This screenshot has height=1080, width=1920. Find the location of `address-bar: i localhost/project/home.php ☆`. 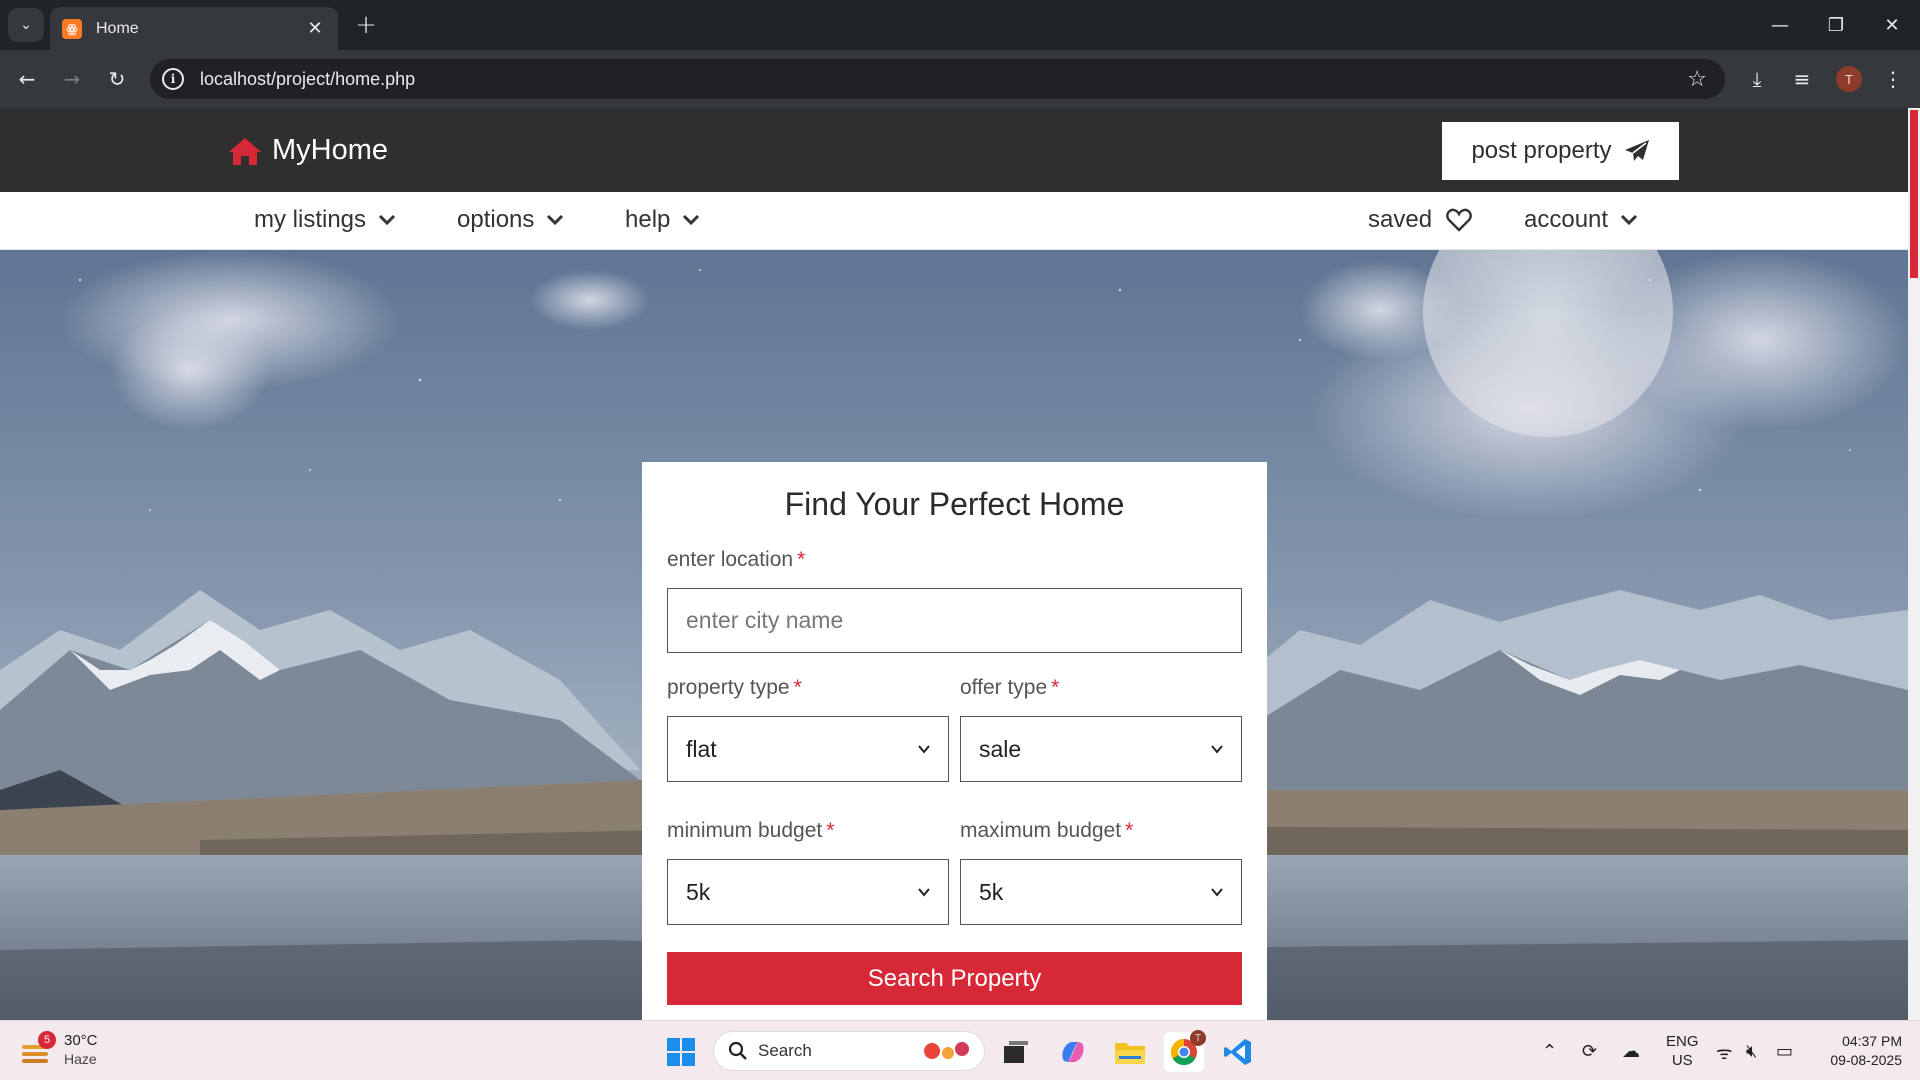

address-bar: i localhost/project/home.php ☆ is located at coordinates (937, 79).